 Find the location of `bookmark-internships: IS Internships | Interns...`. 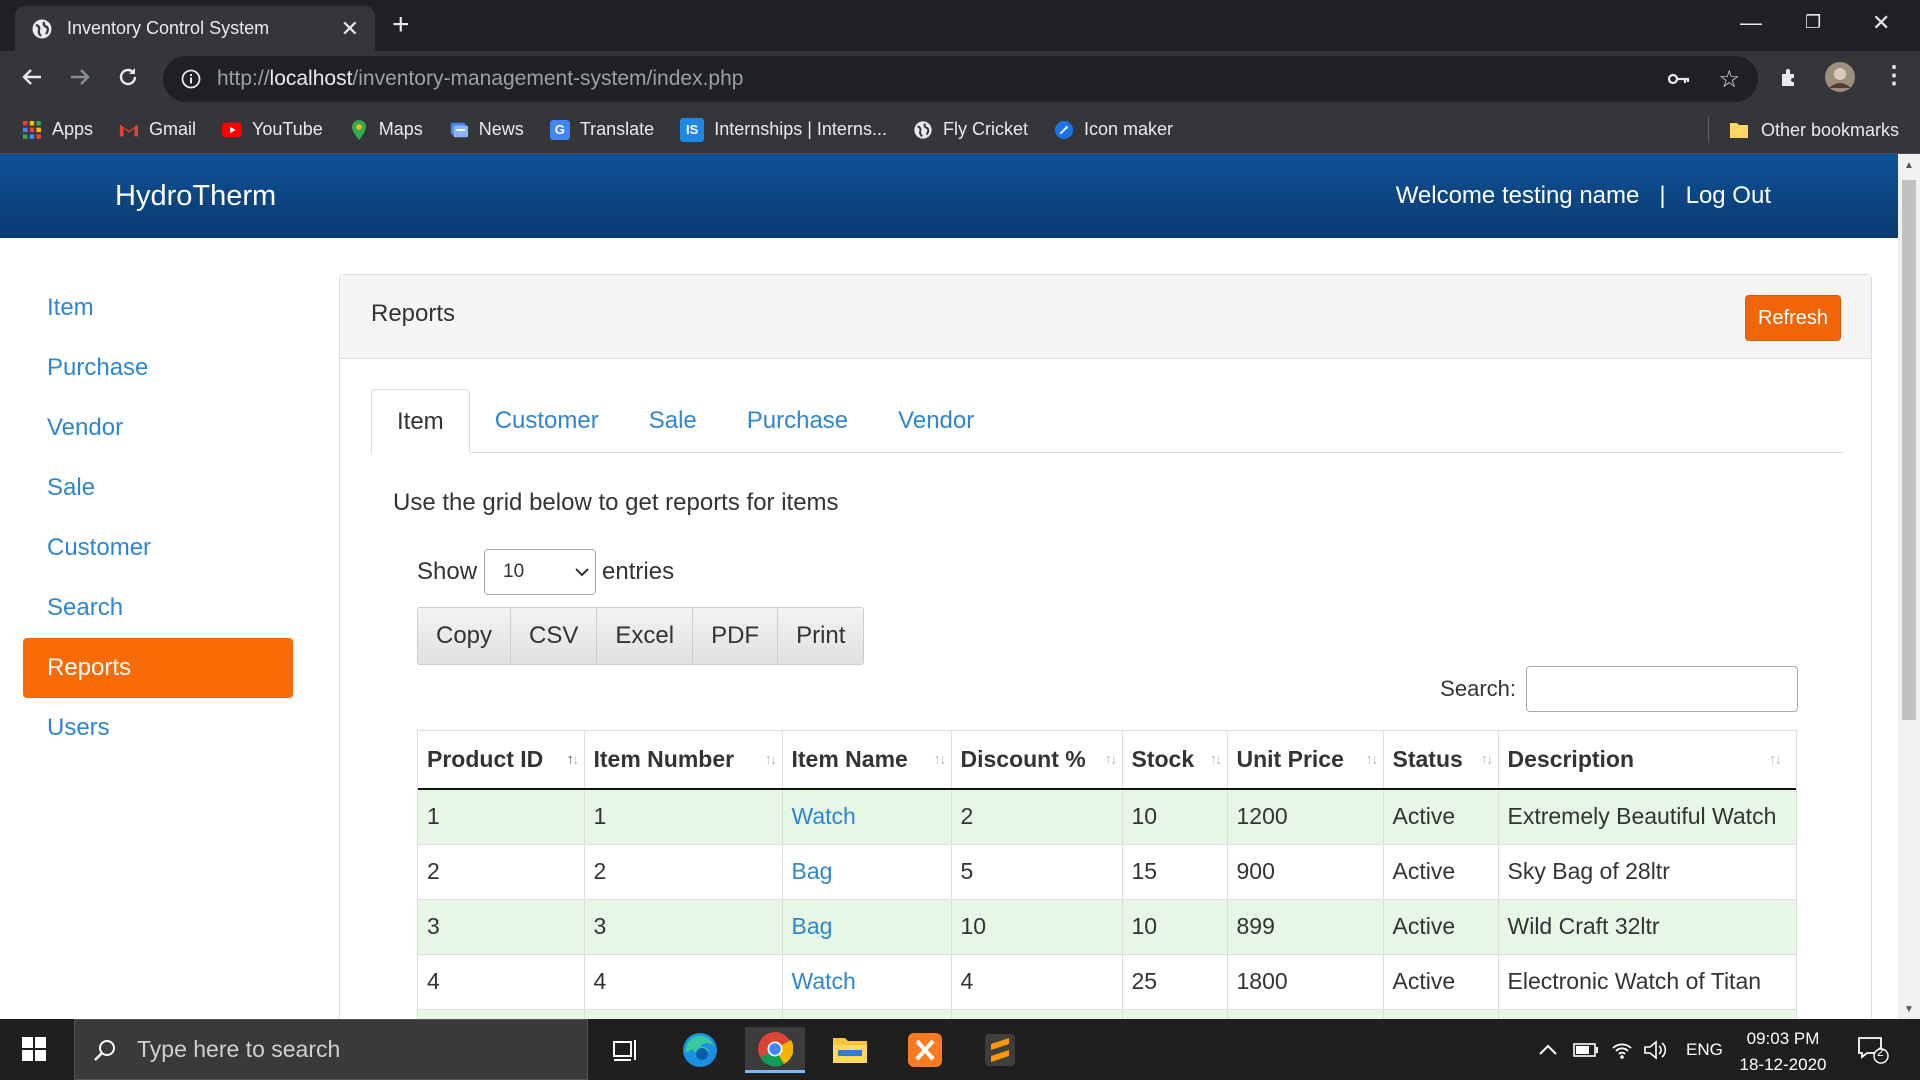

bookmark-internships: IS Internships | Interns... is located at coordinates (783, 129).